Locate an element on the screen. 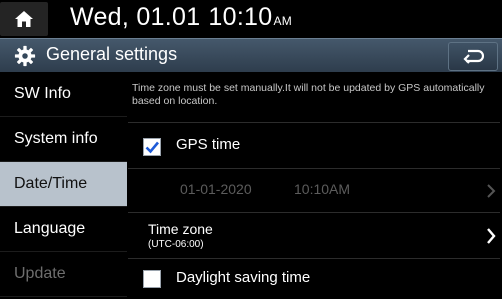 The width and height of the screenshot is (502, 299). status-ampm: AM is located at coordinates (283, 21).